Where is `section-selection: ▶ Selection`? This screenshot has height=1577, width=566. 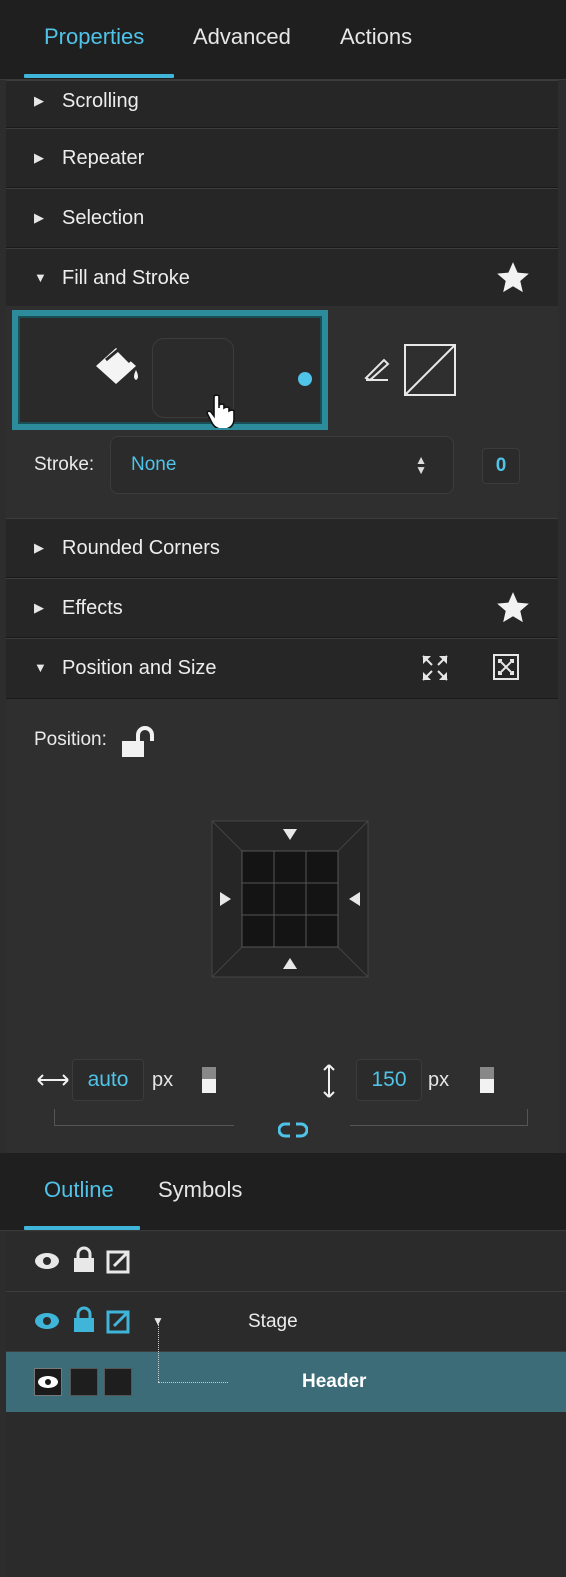
section-selection: ▶ Selection is located at coordinates (282, 218).